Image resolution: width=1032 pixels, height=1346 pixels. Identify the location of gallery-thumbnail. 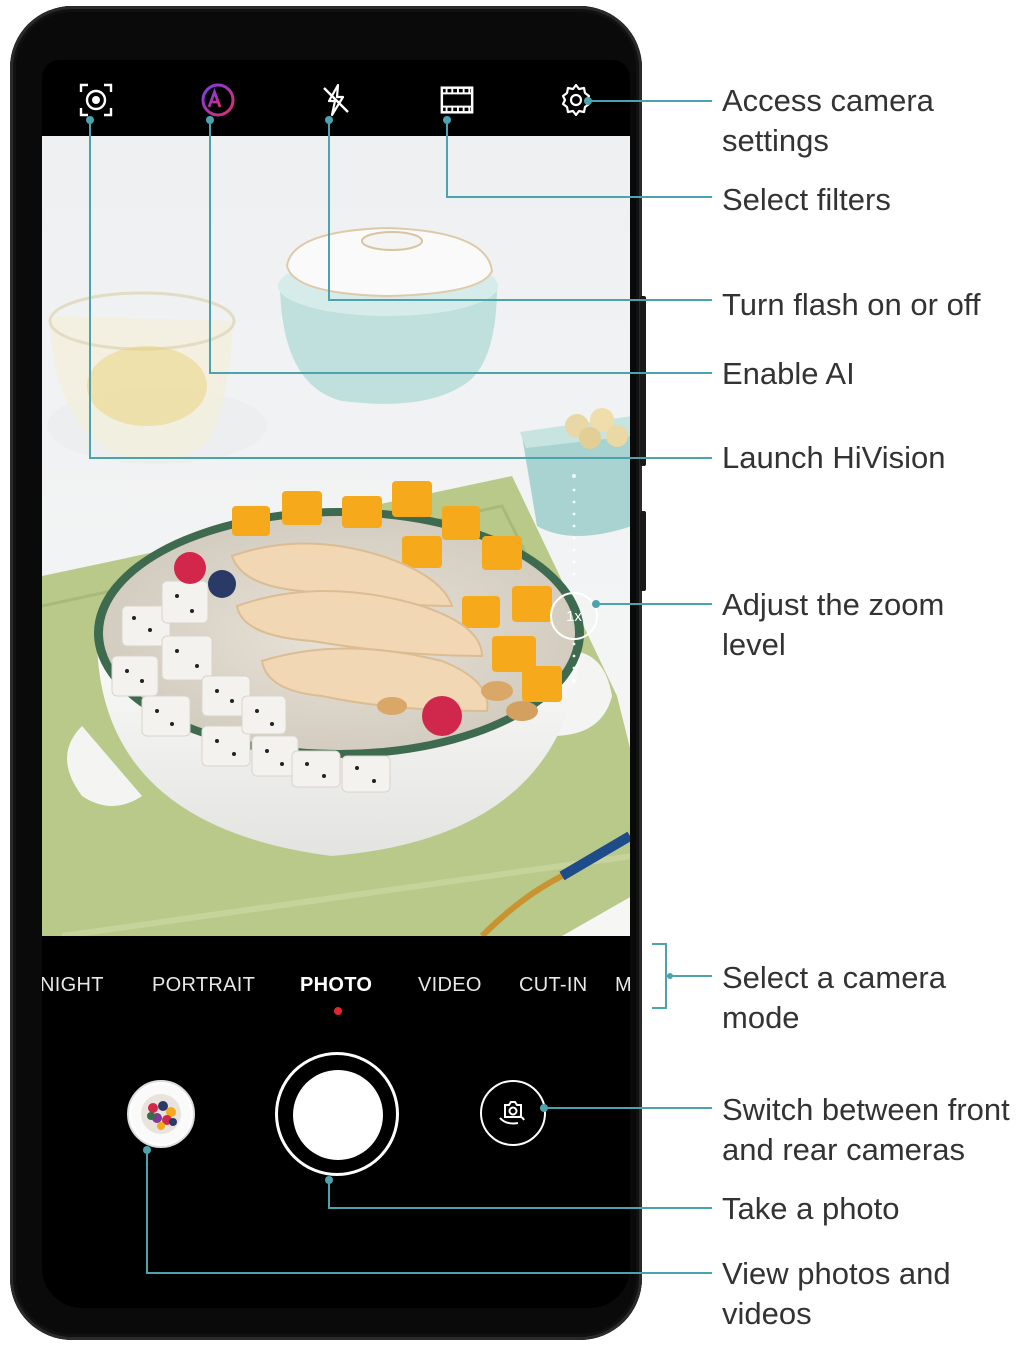
(161, 1114).